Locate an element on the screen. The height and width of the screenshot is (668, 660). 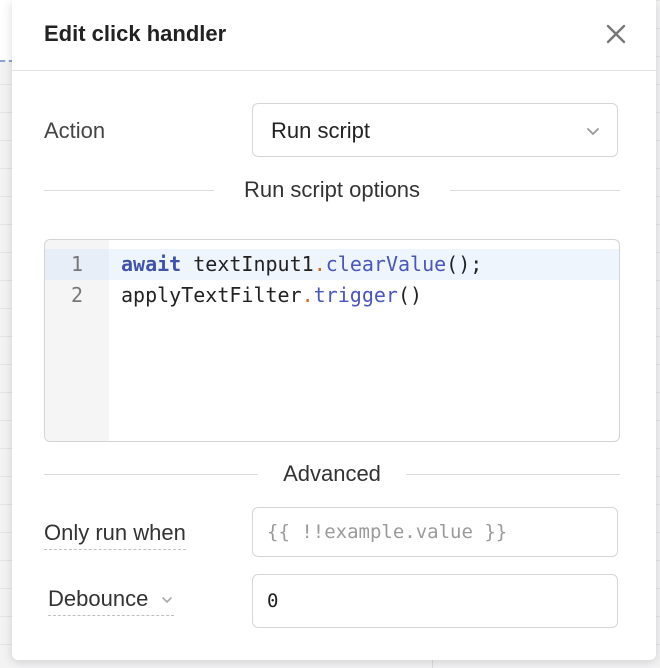
only-run-when-label: Only run when is located at coordinates (115, 535).